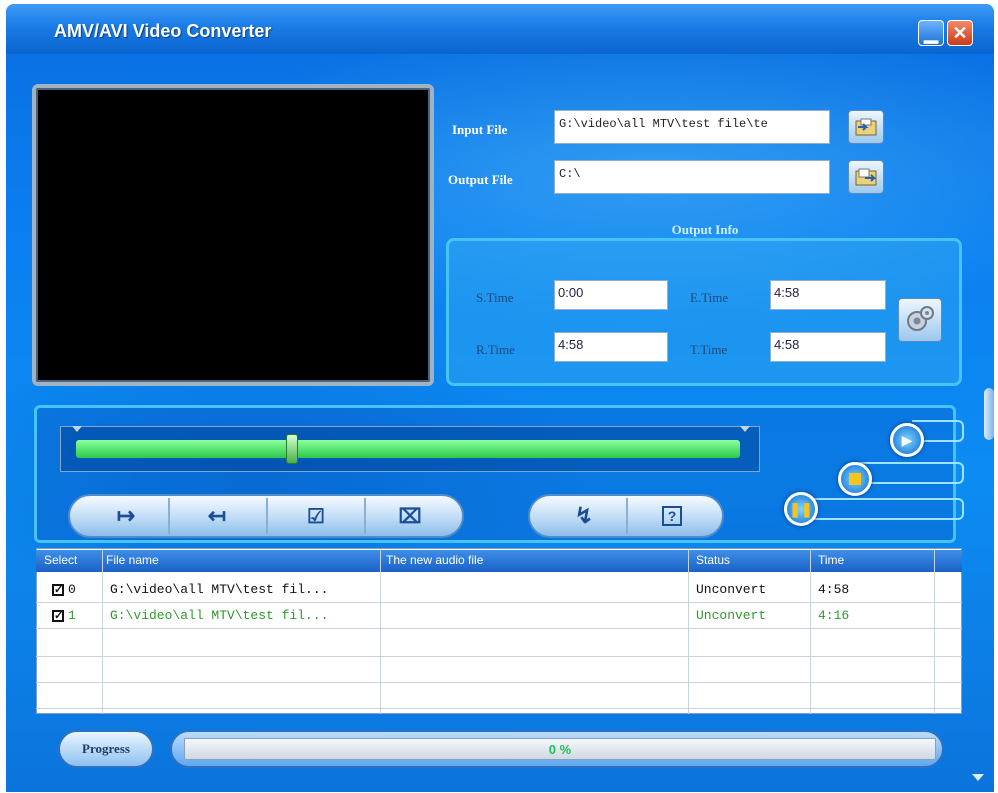 This screenshot has height=793, width=998. I want to click on row-index: 0, so click(72, 589).